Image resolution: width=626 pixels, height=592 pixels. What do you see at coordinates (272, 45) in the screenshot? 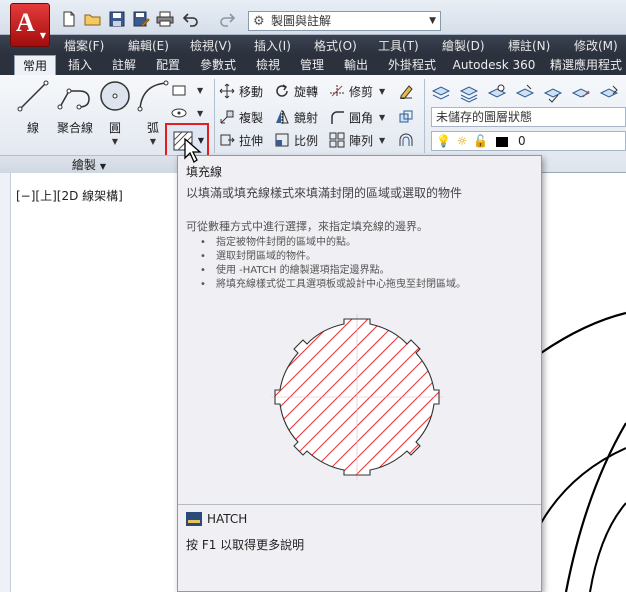
I see `menu-insert: 插入(I)` at bounding box center [272, 45].